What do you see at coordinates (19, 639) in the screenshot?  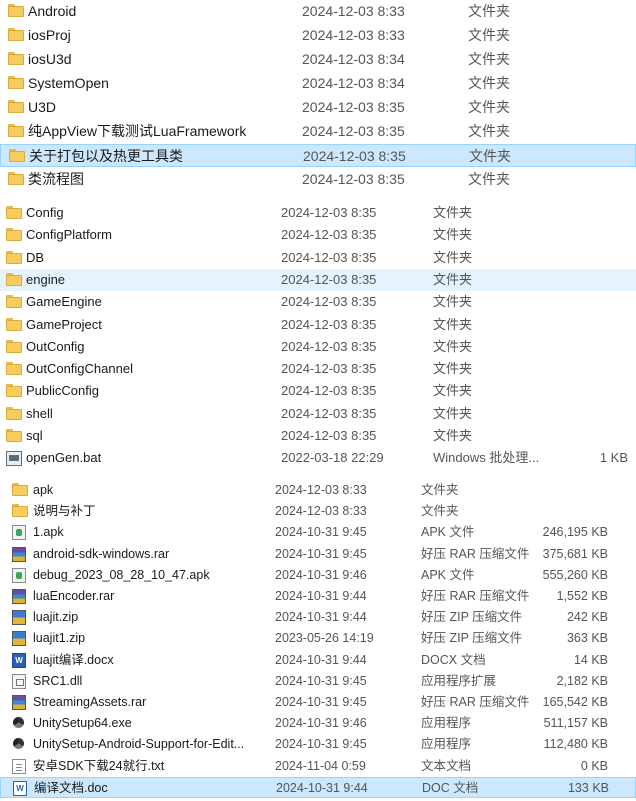 I see `zip-archive-icon` at bounding box center [19, 639].